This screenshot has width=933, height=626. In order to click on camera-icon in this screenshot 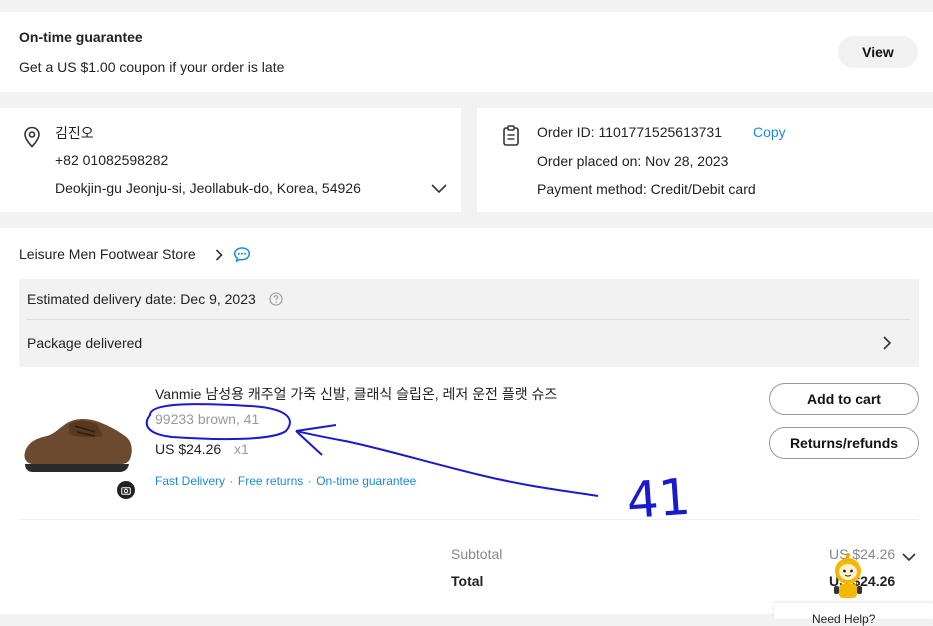, I will do `click(126, 490)`.